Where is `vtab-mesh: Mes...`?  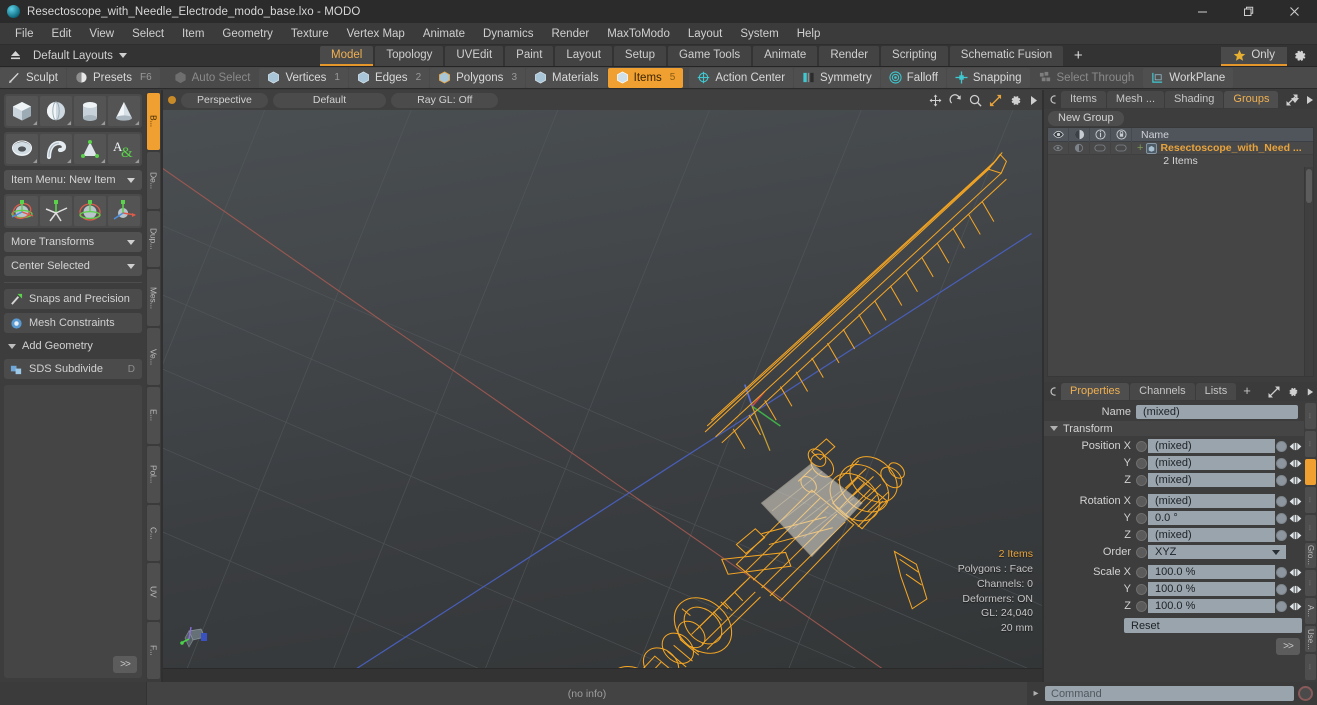
vtab-mesh: Mes... is located at coordinates (153, 298).